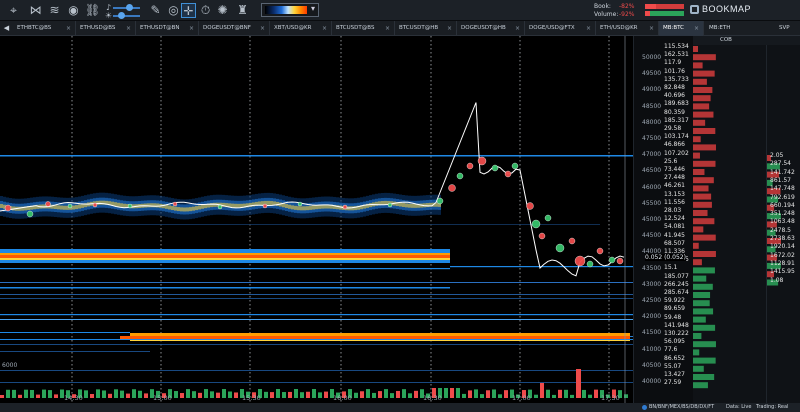 The height and width of the screenshot is (412, 800). What do you see at coordinates (6, 28) in the screenshot?
I see `tab-scroll-left-icon: ◀` at bounding box center [6, 28].